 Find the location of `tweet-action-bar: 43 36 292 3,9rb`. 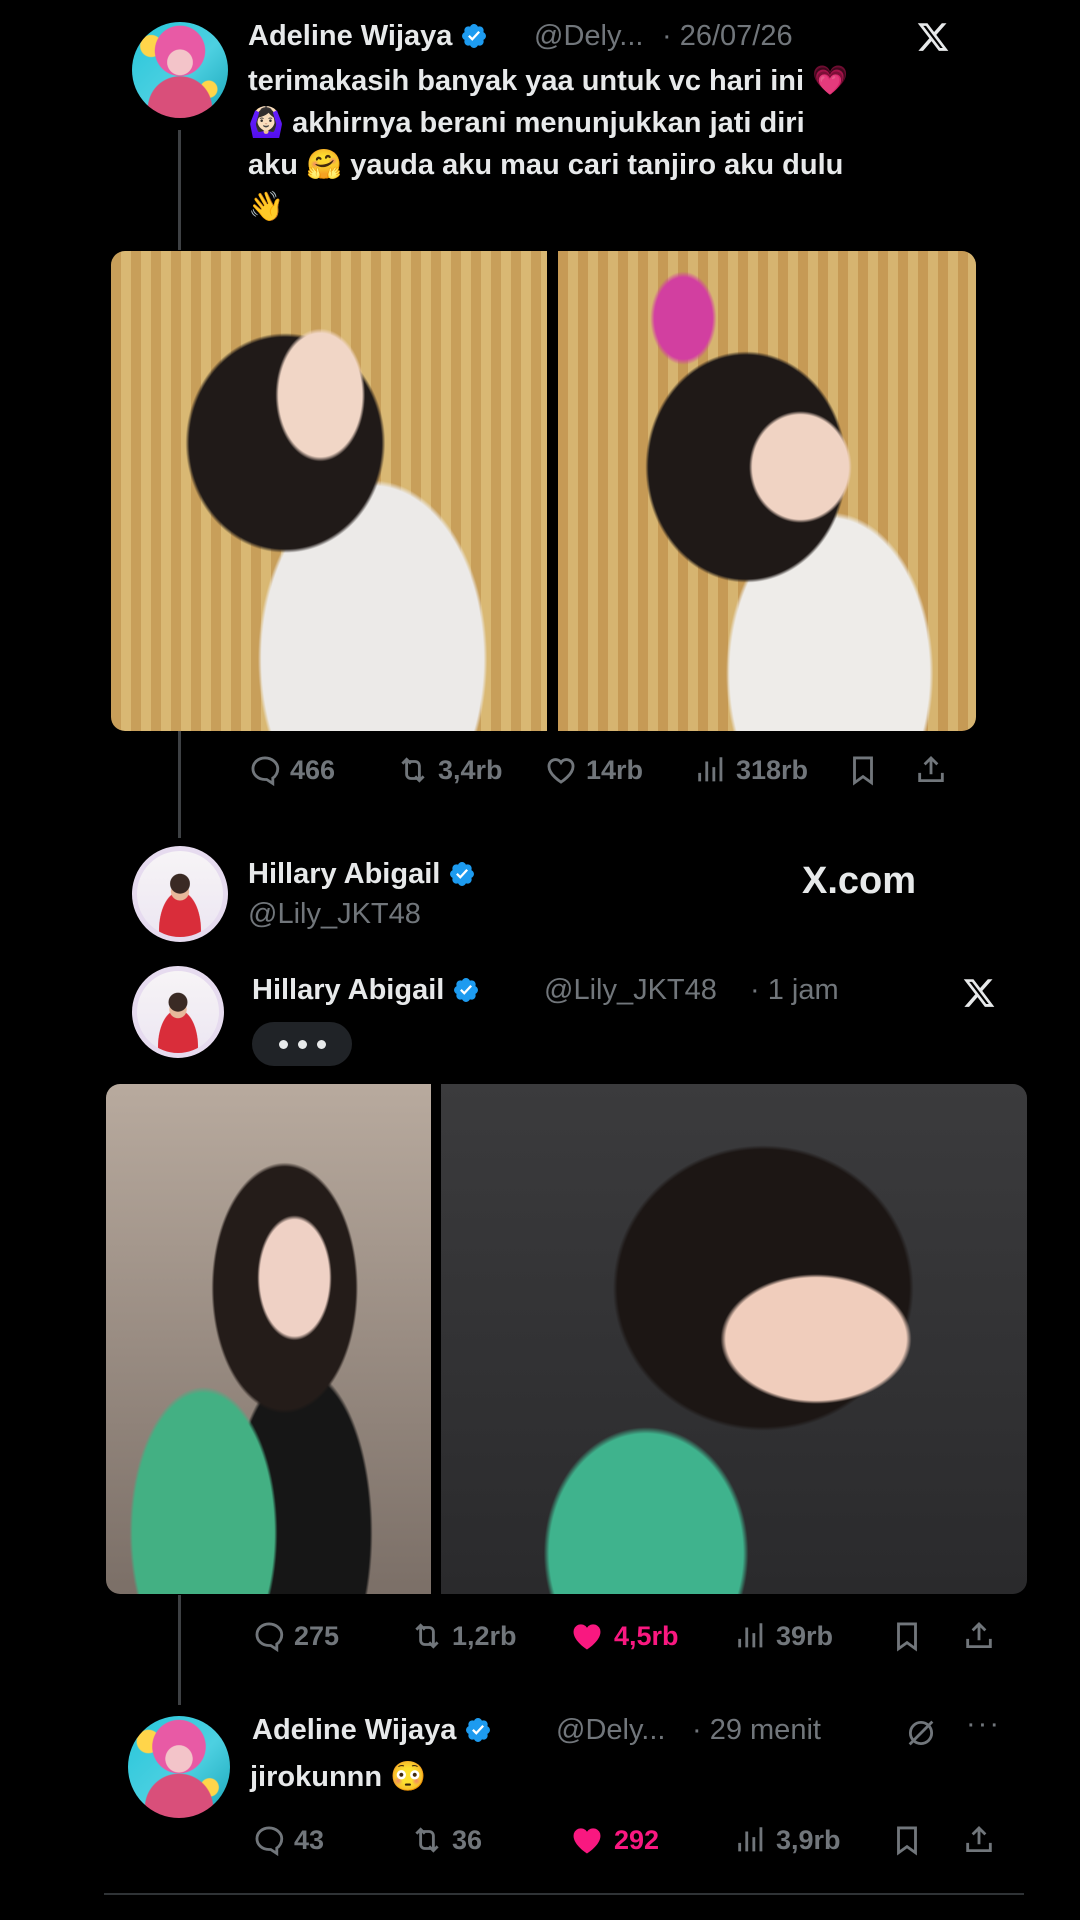

tweet-action-bar: 43 36 292 3,9rb is located at coordinates (632, 1840).